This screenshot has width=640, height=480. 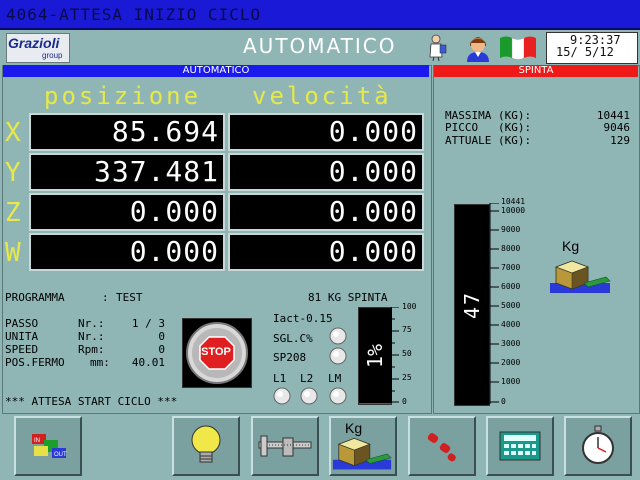 What do you see at coordinates (585, 52) in the screenshot?
I see `clock-date: 15/ 5/12` at bounding box center [585, 52].